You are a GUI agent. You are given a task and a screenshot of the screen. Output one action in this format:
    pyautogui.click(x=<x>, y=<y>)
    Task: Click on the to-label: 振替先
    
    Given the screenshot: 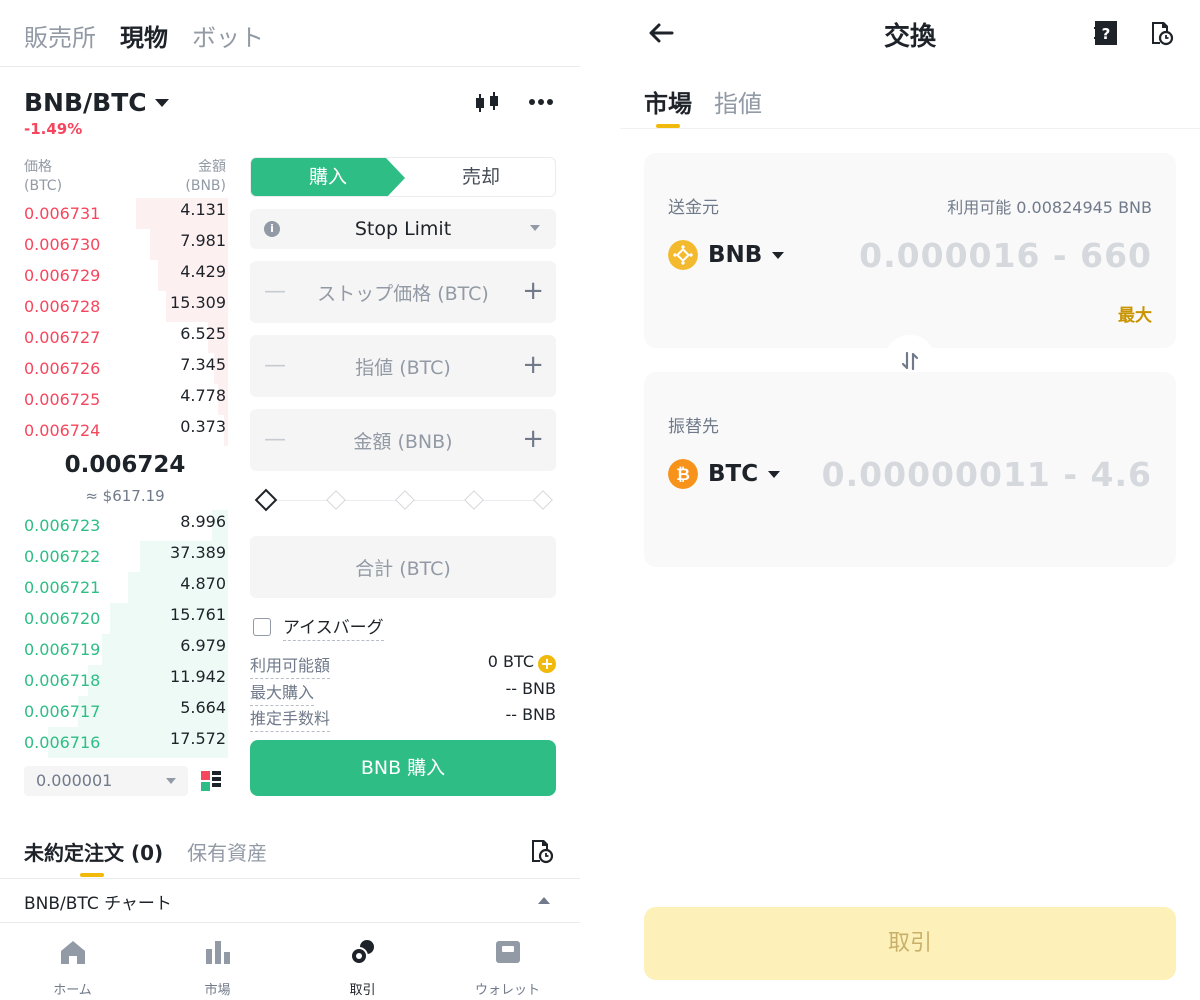 What is the action you would take?
    pyautogui.click(x=693, y=427)
    